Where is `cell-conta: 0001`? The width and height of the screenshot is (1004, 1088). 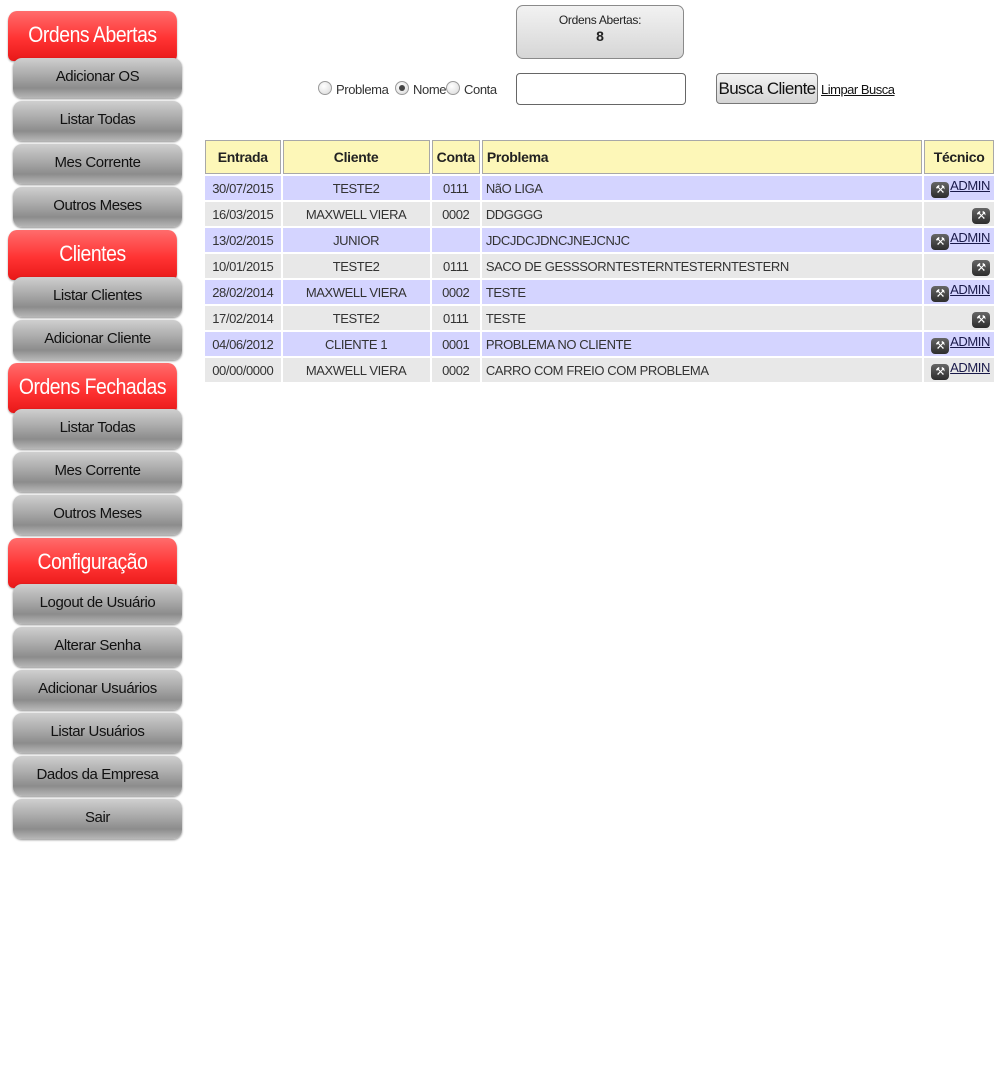
cell-conta: 0001 is located at coordinates (455, 344).